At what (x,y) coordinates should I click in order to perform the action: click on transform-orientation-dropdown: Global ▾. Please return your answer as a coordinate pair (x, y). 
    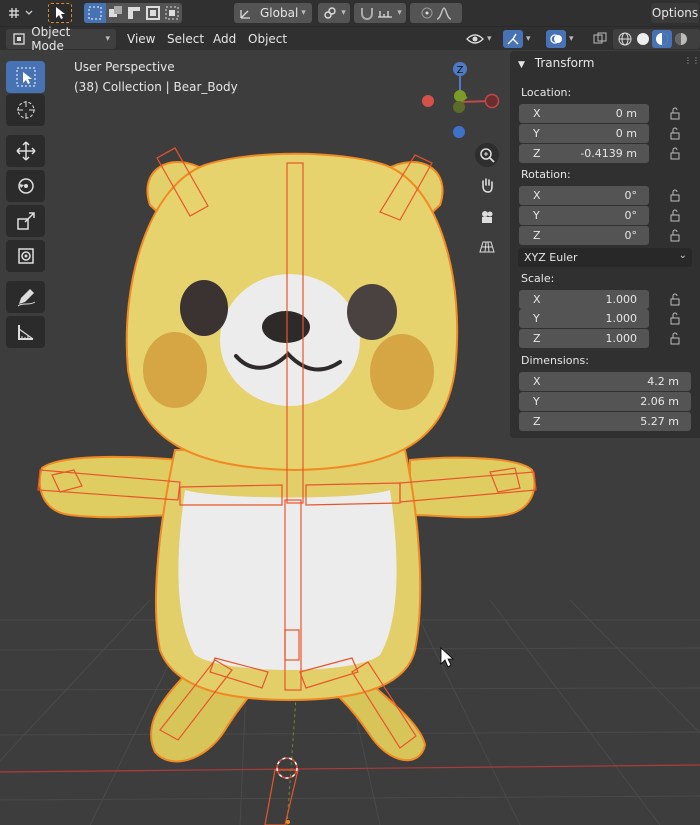
    Looking at the image, I should click on (273, 13).